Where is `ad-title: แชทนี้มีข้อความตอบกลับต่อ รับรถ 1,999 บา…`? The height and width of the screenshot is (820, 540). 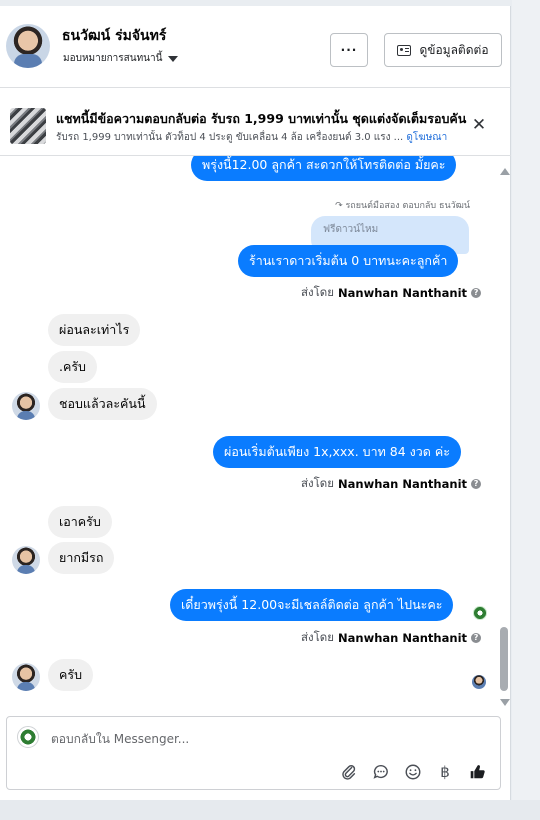
ad-title: แชทนี้มีข้อความตอบกลับต่อ รับรถ 1,999 บา… is located at coordinates (261, 118).